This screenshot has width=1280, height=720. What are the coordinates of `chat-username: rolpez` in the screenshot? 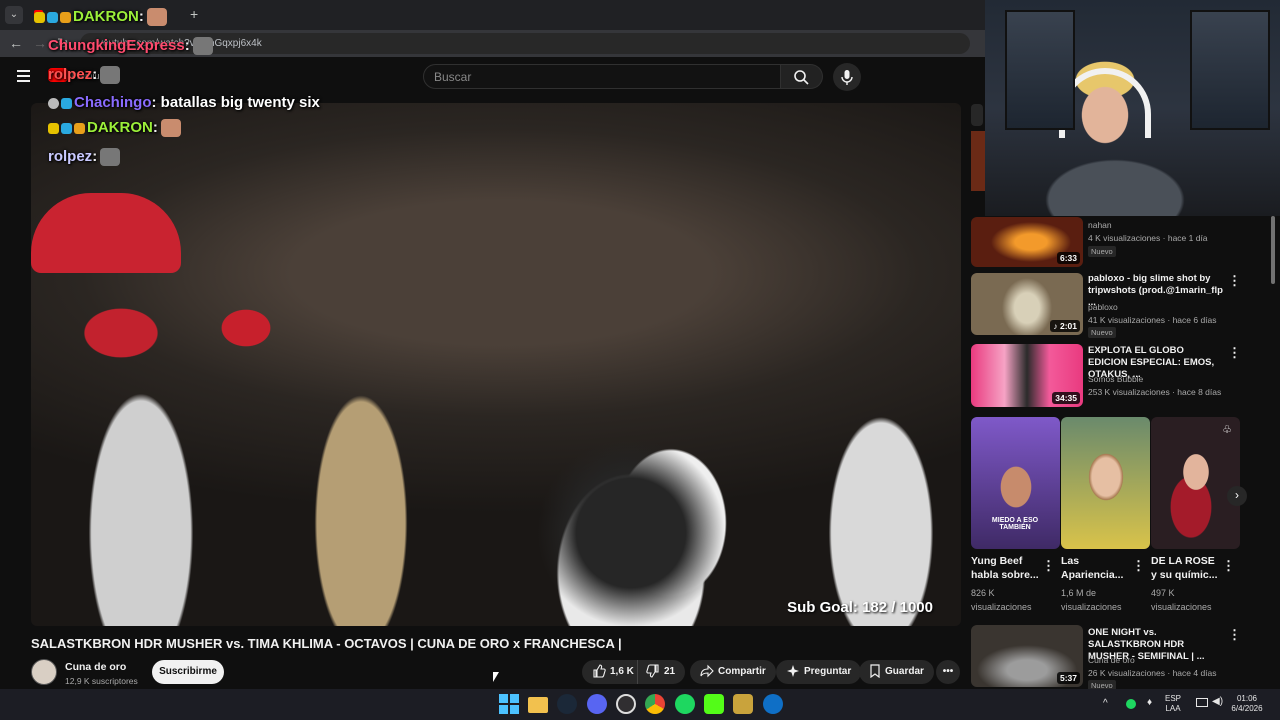 It's located at (70, 74).